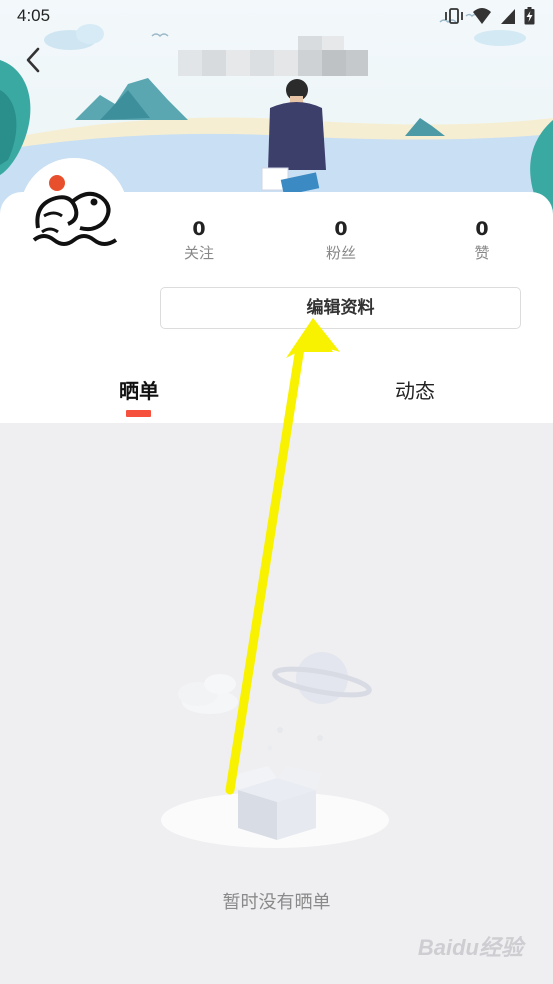 The height and width of the screenshot is (984, 553). Describe the element at coordinates (341, 229) in the screenshot. I see `stat-followers-value: 0` at that location.